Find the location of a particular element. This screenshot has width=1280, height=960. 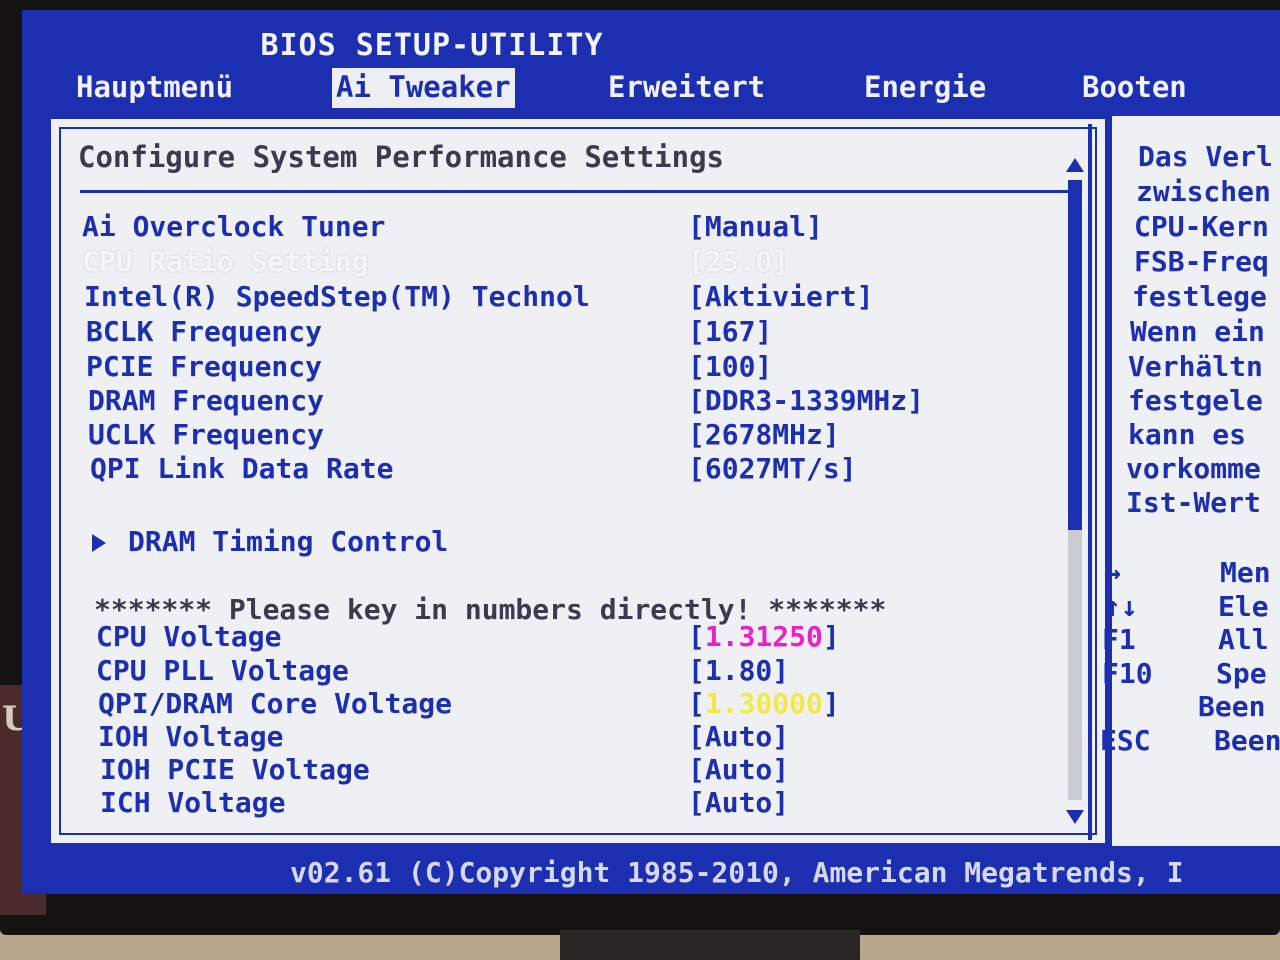

setting-speedstep-value: [Aktiviert] is located at coordinates (780, 296).